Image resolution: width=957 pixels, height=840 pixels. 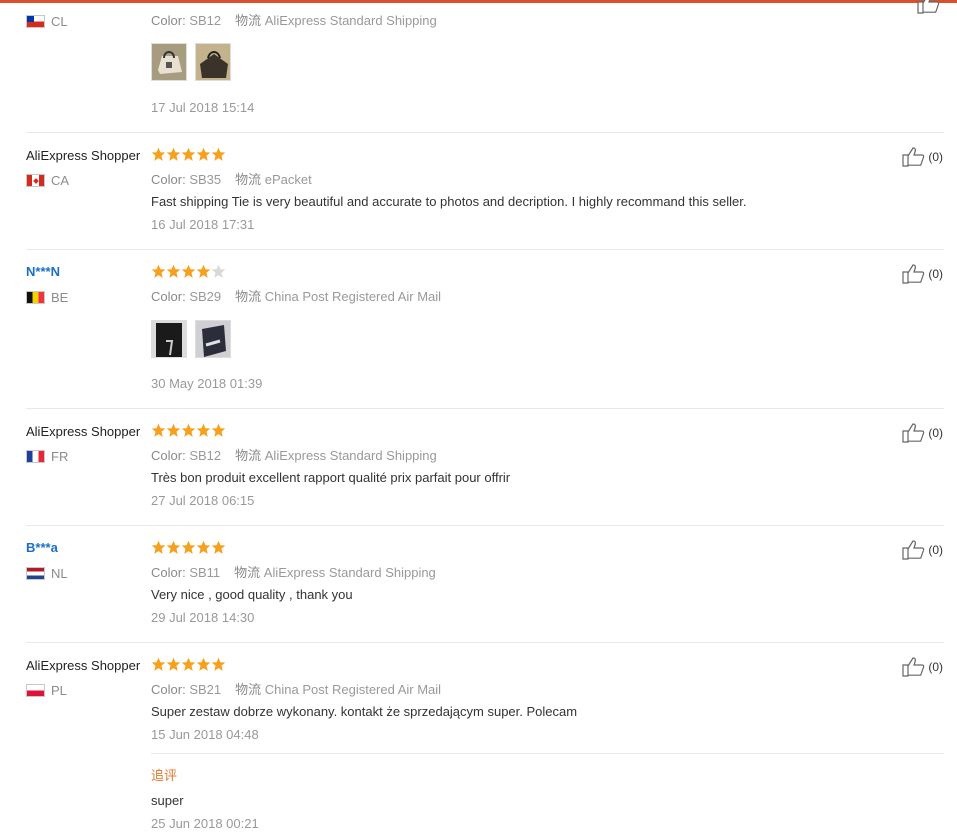 What do you see at coordinates (35, 21) in the screenshot?
I see `flag-cl-icon` at bounding box center [35, 21].